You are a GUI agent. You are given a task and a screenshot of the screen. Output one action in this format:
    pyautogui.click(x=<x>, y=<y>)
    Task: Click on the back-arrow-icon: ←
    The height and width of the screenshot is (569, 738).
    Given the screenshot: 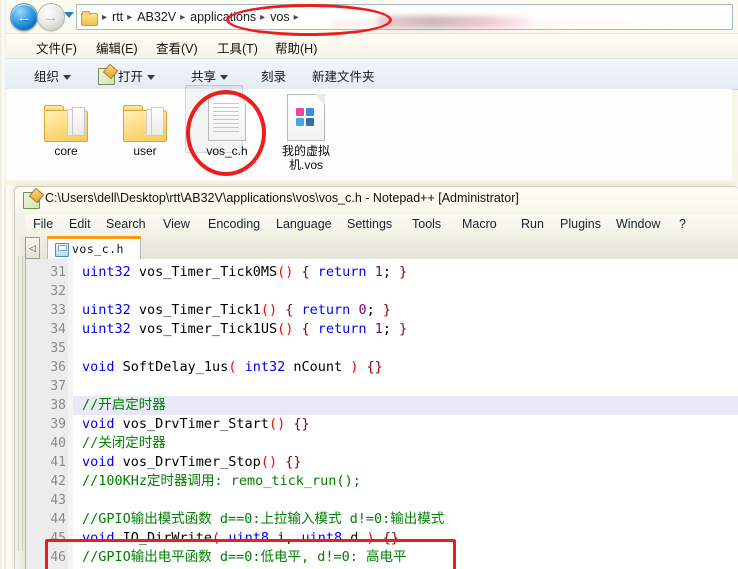 What is the action you would take?
    pyautogui.click(x=24, y=17)
    